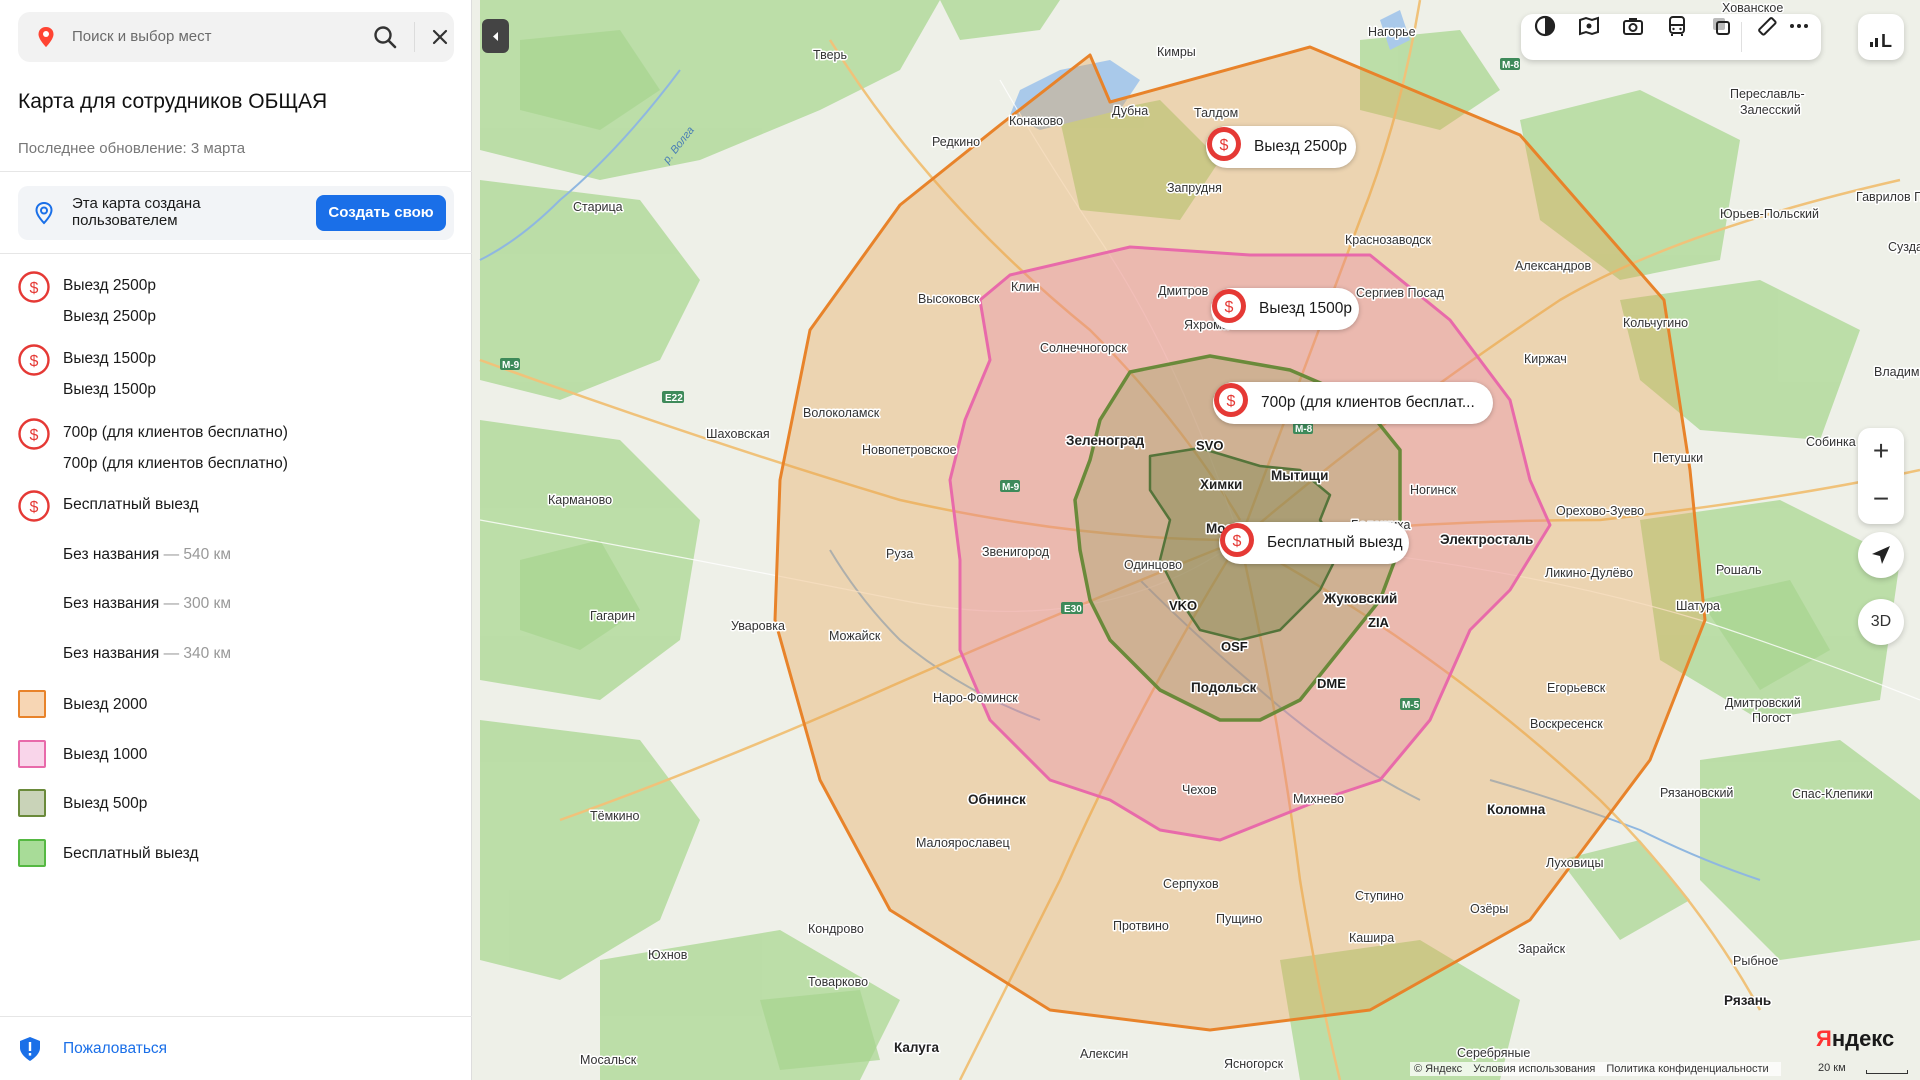 This screenshot has height=1080, width=1920. I want to click on map-marker-free: $ Бесплатный выезд, so click(1314, 543).